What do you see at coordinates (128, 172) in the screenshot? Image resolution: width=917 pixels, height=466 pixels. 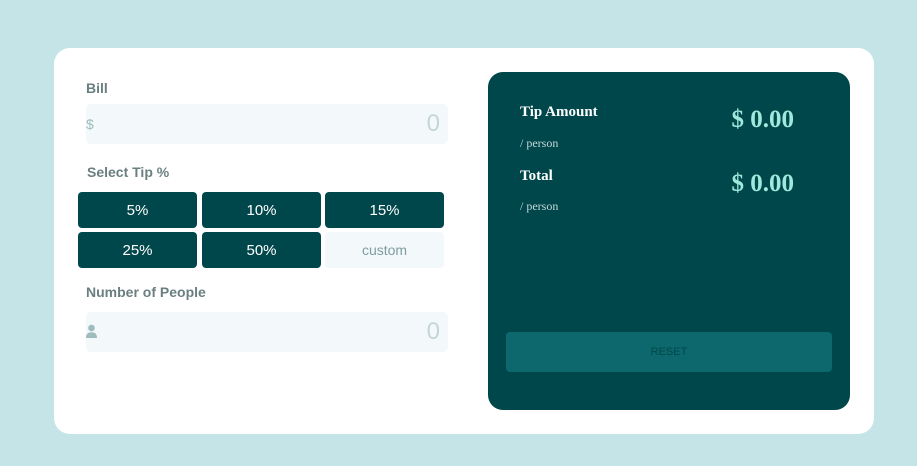 I see `select-tip-label: Select Tip %` at bounding box center [128, 172].